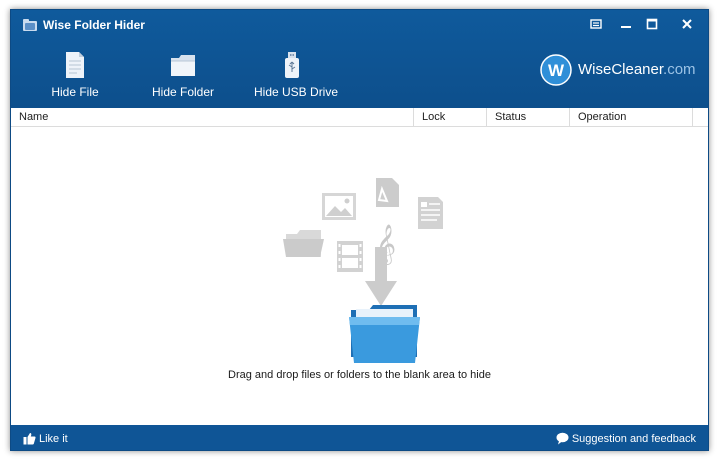 The height and width of the screenshot is (463, 718). What do you see at coordinates (621, 69) in the screenshot?
I see `brand-name-text: WiseCleaner` at bounding box center [621, 69].